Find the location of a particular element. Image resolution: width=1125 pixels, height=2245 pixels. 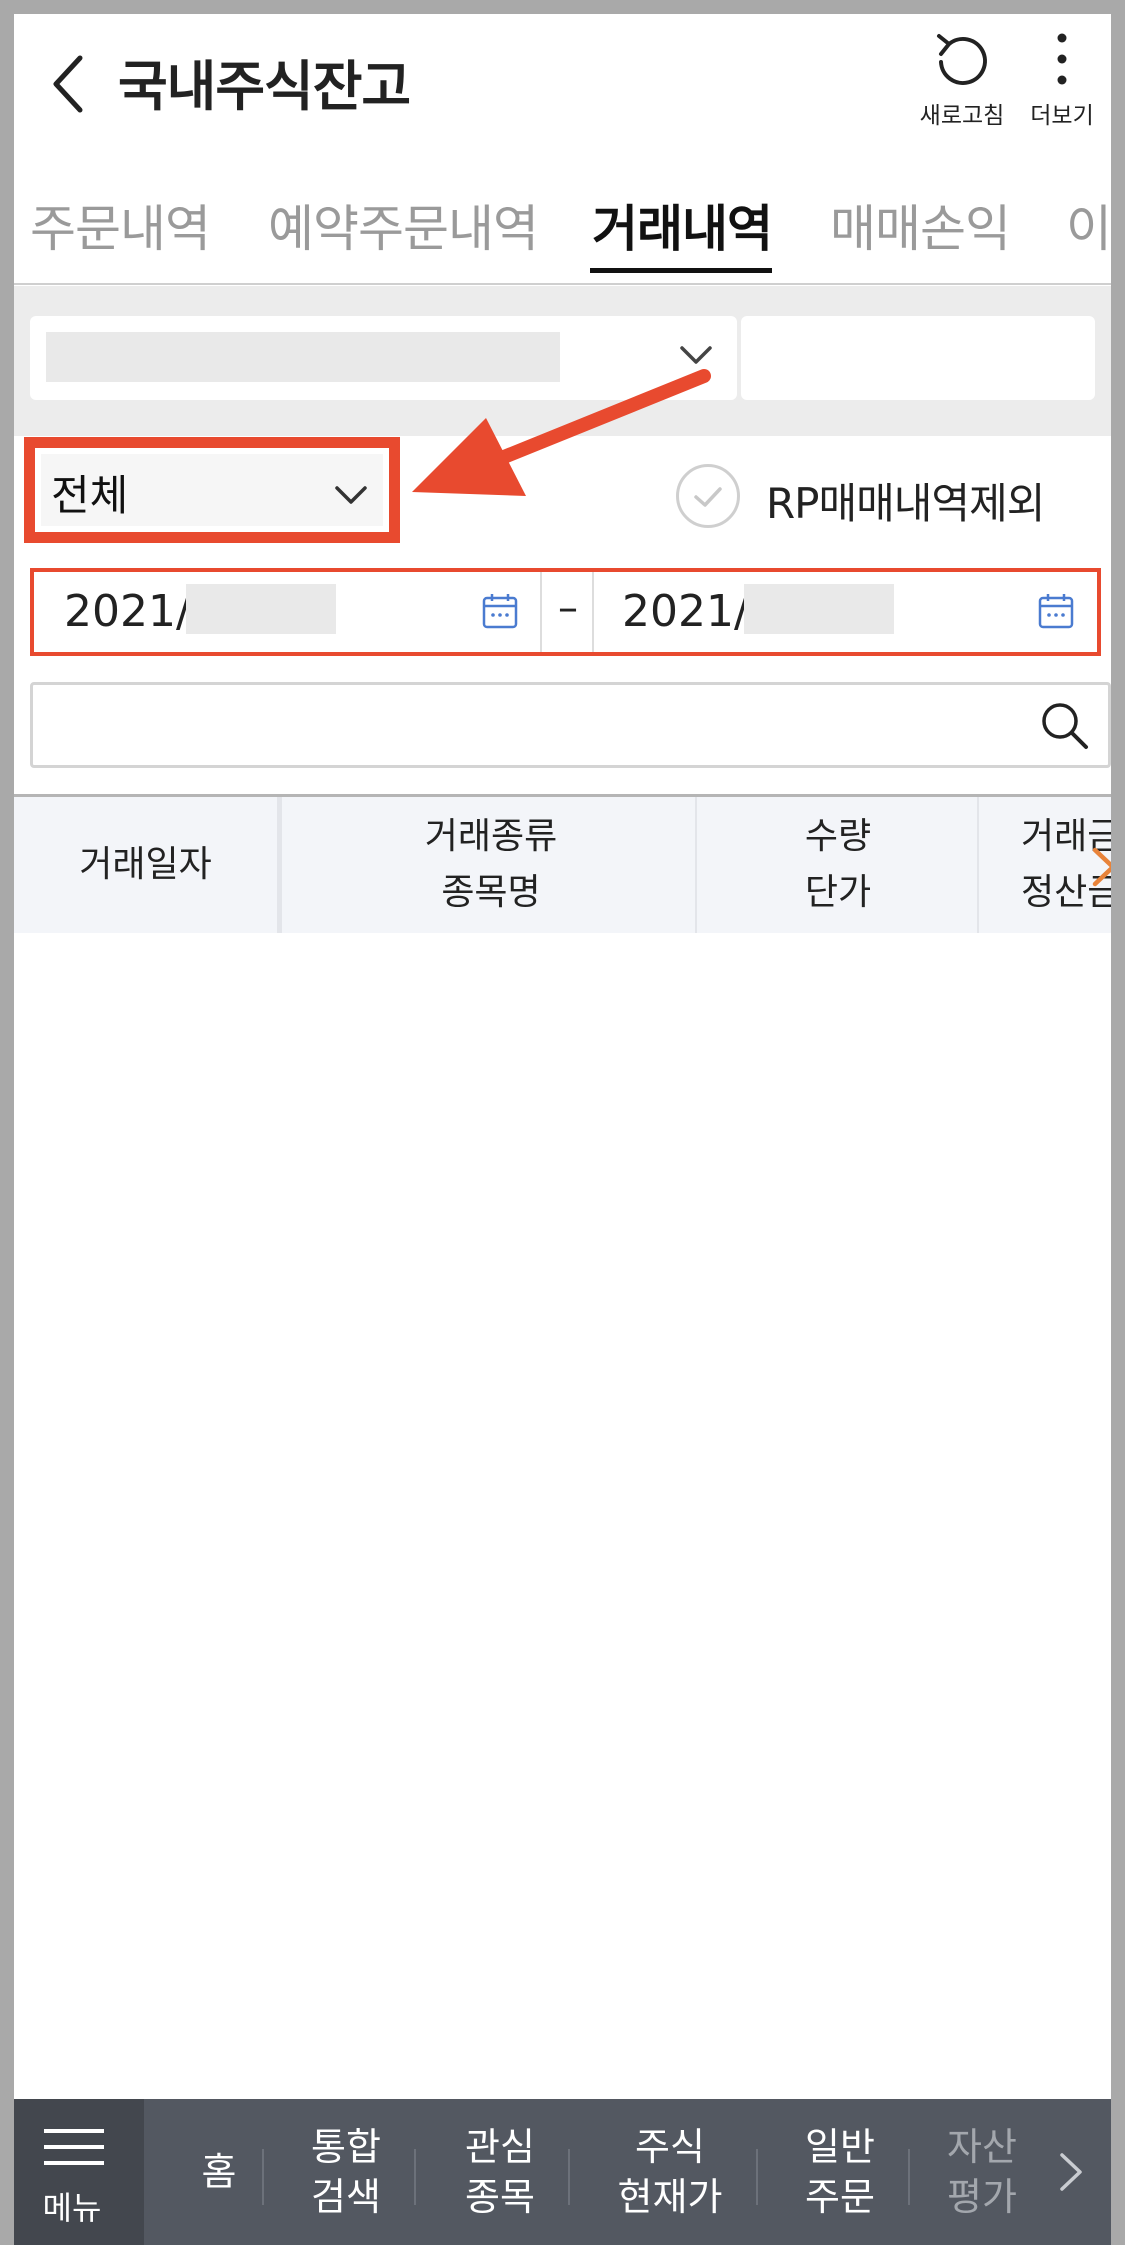

app-header: 국내주식잔고 새로고침 더보기 is located at coordinates (562, 76).